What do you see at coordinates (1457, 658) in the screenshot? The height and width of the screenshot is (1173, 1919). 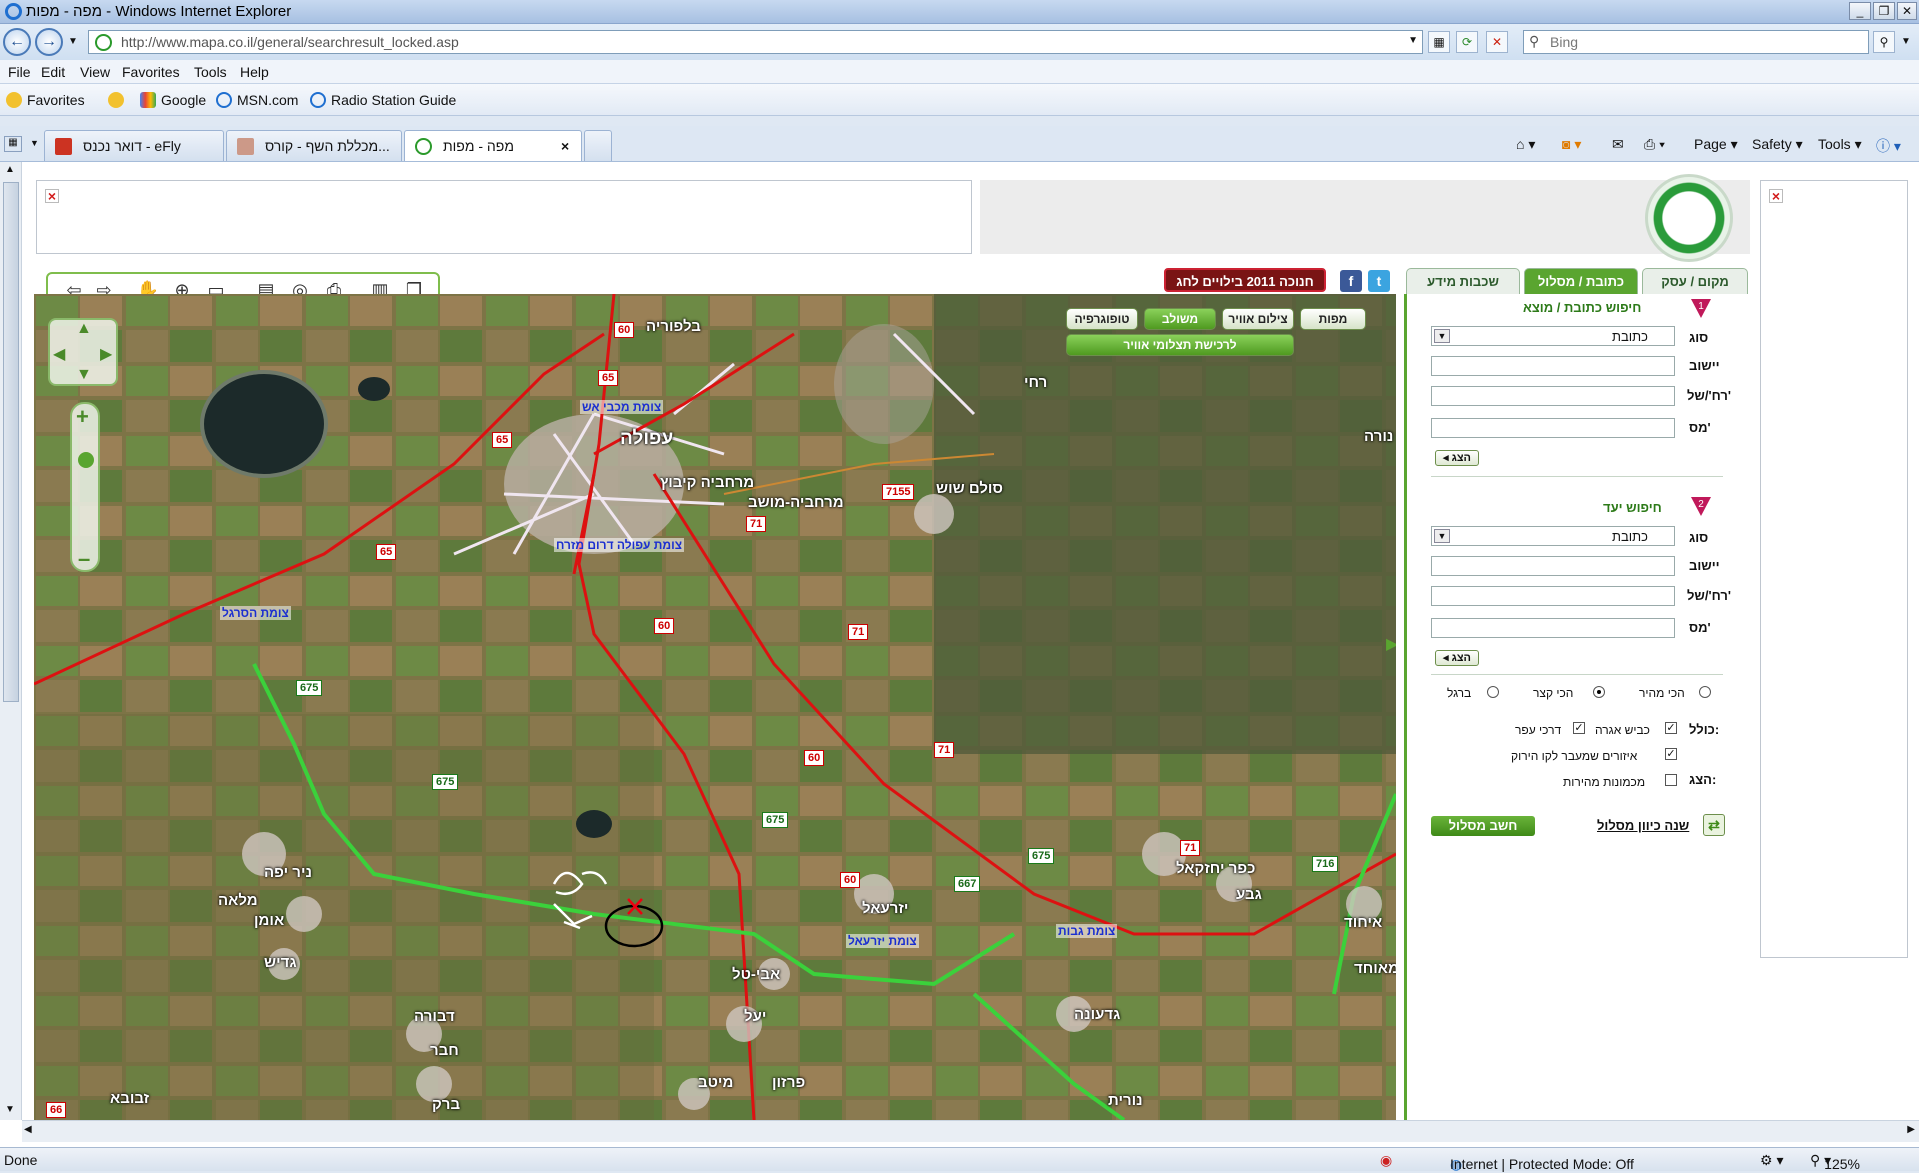 I see `dest-show-button: ◂ הצג` at bounding box center [1457, 658].